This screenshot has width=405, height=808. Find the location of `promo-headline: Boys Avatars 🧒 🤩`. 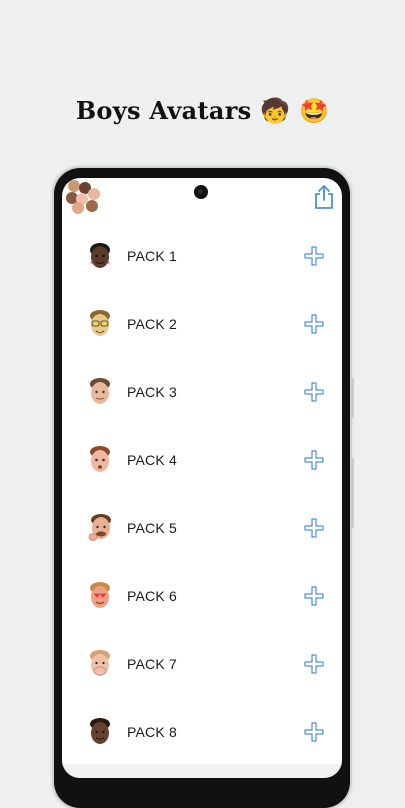

promo-headline: Boys Avatars 🧒 🤩 is located at coordinates (202, 110).